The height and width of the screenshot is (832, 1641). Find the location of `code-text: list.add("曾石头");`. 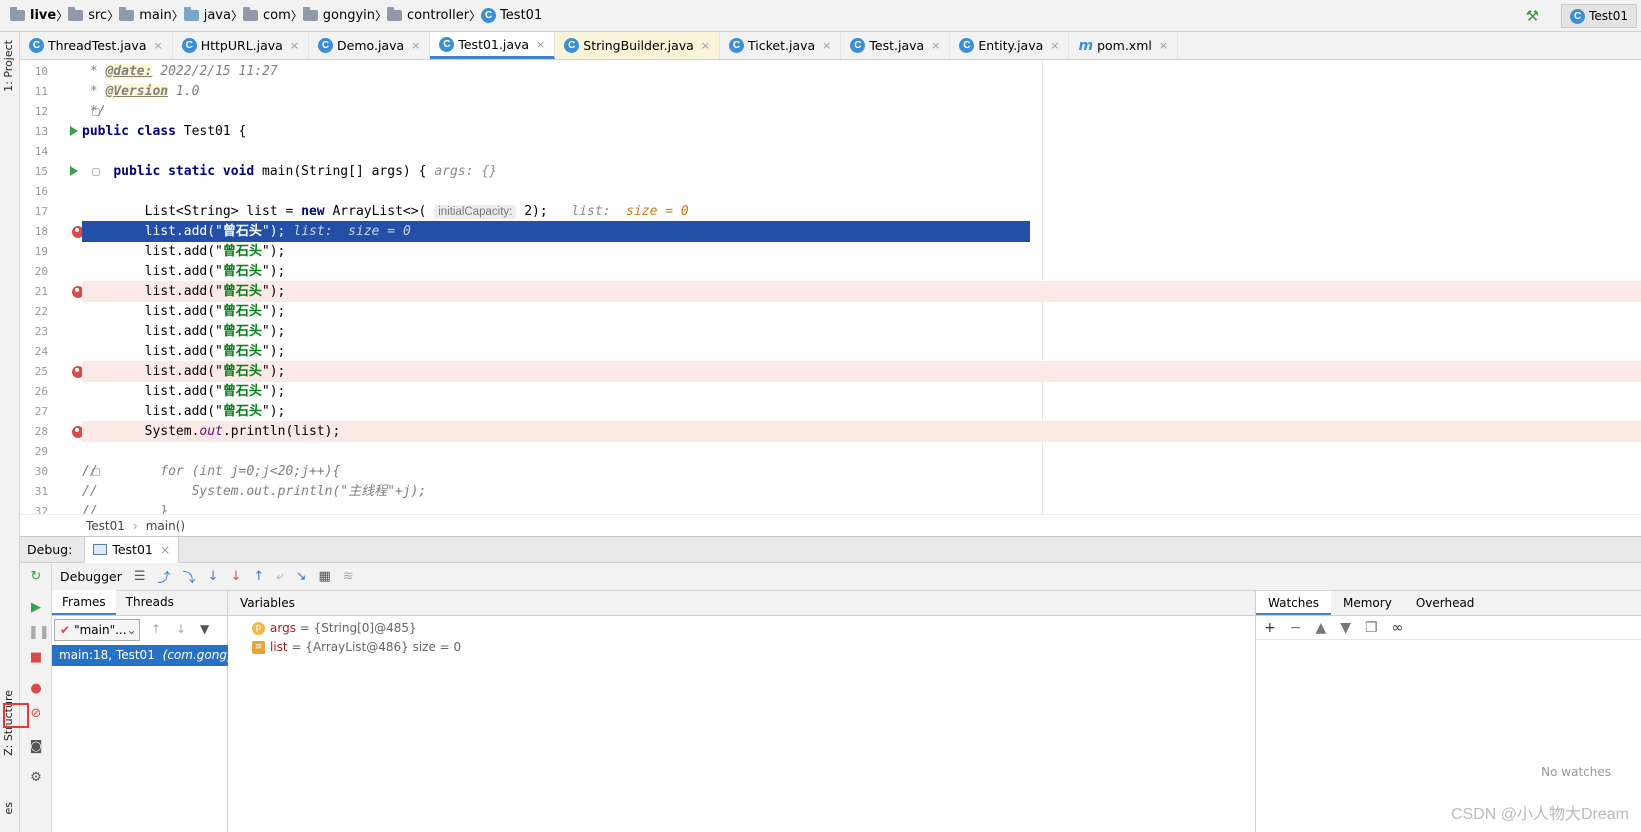

code-text: list.add("曾石头"); is located at coordinates (184, 311).